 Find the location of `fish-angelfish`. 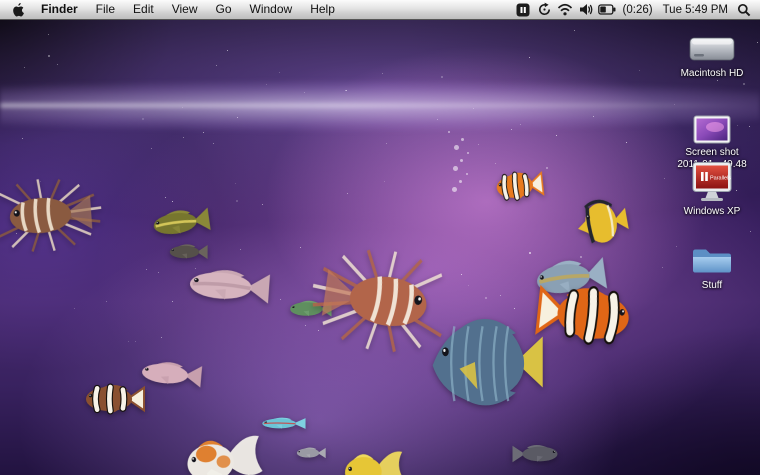

fish-angelfish is located at coordinates (480, 362).